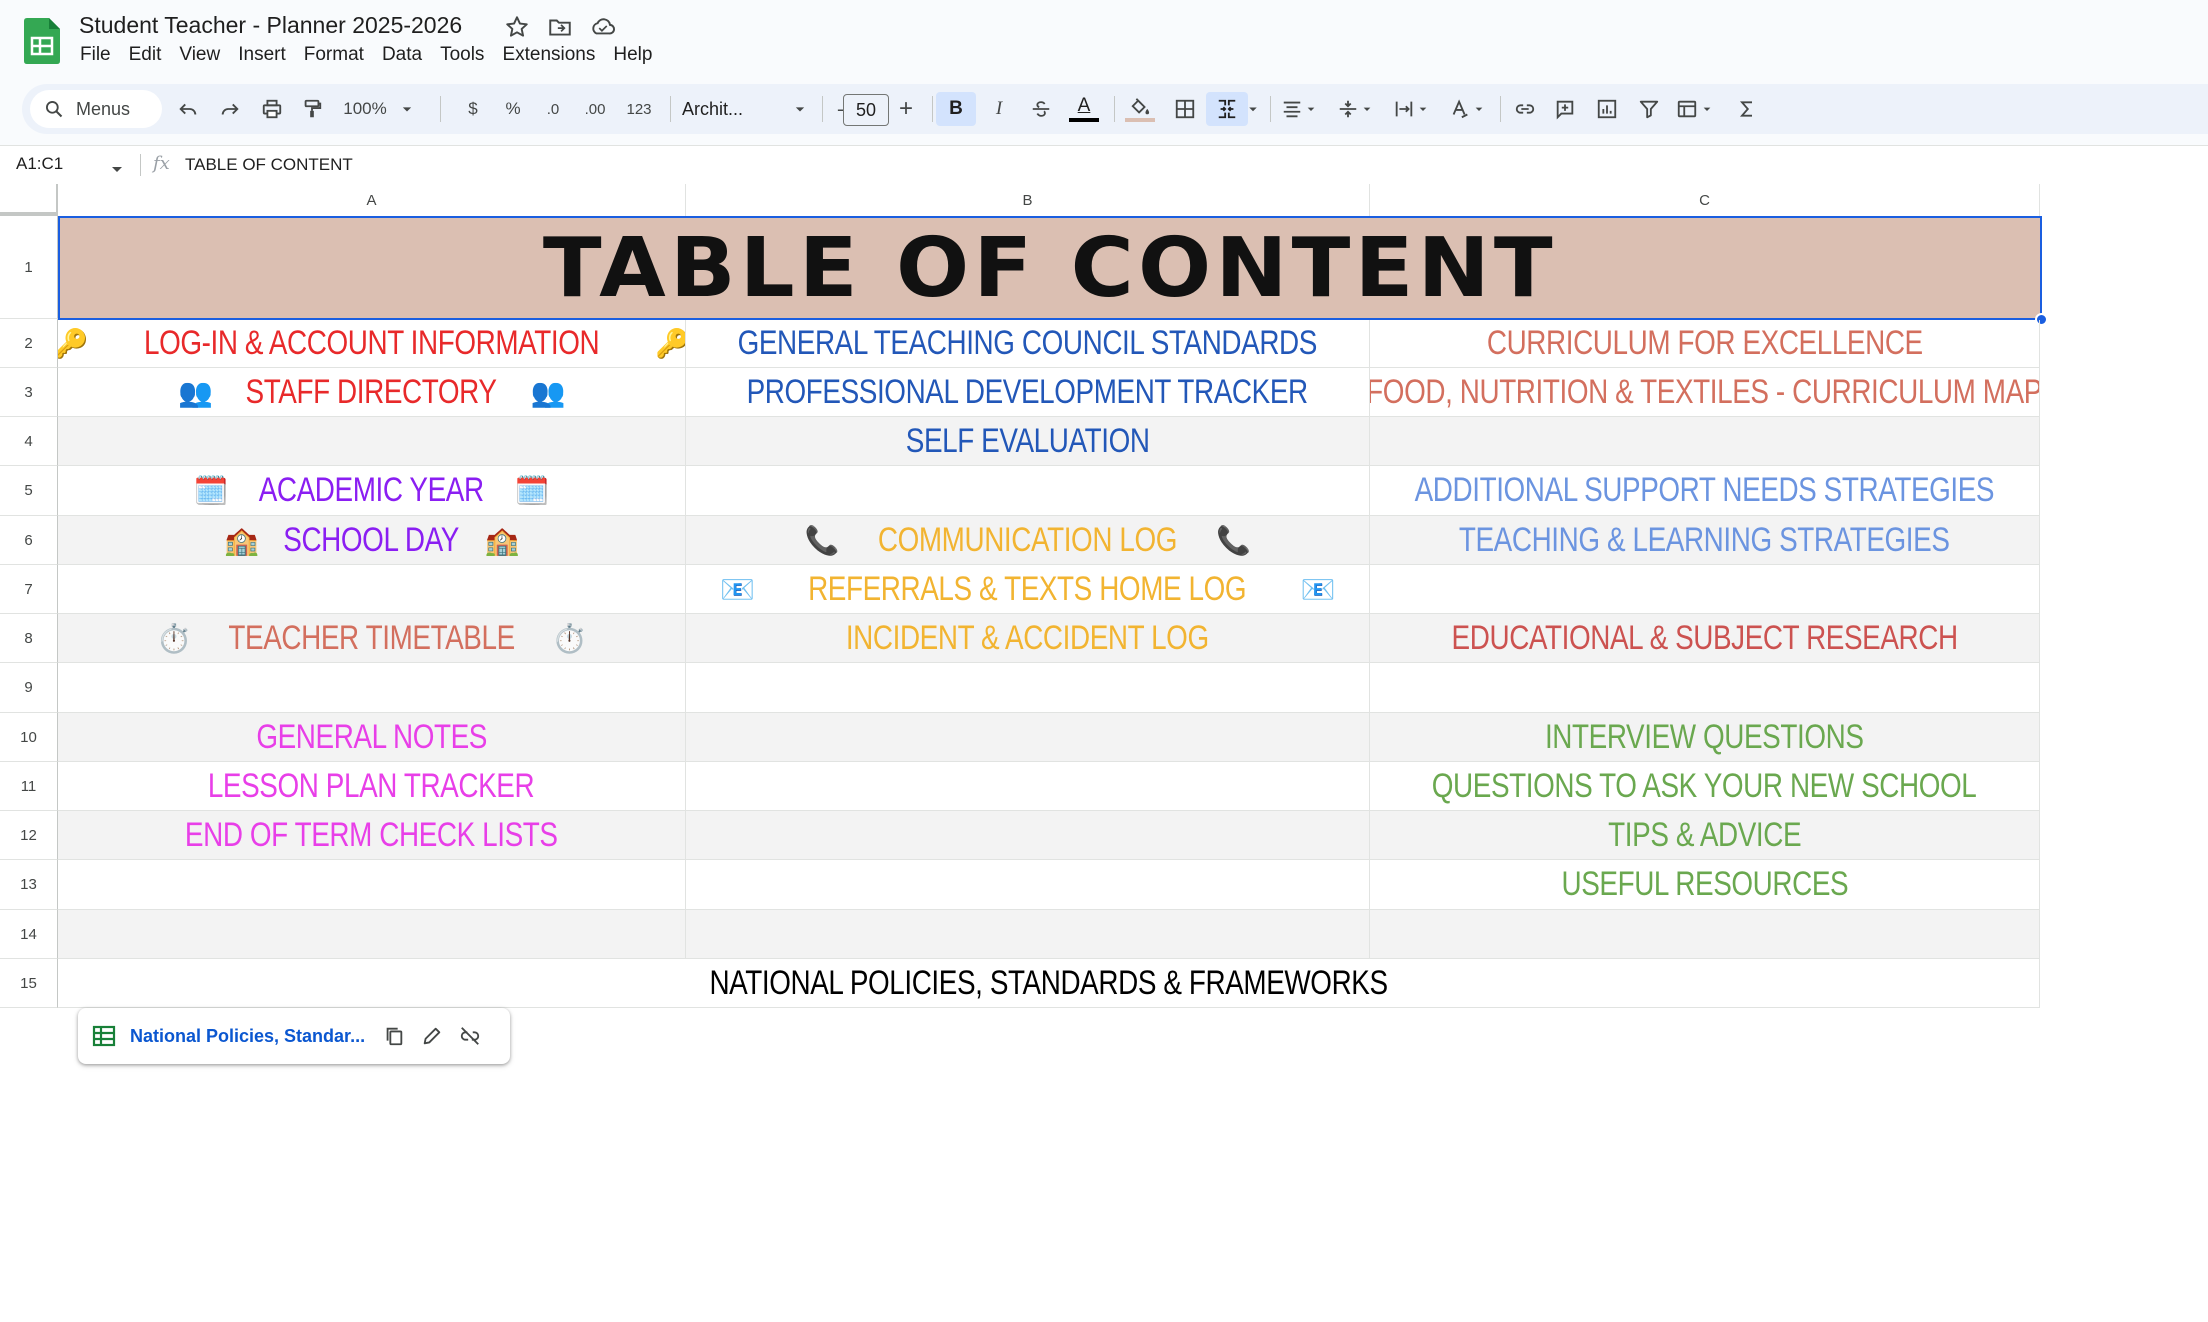 The image size is (2208, 1322). What do you see at coordinates (1253, 109) in the screenshot?
I see `merge-options-chevron-icon` at bounding box center [1253, 109].